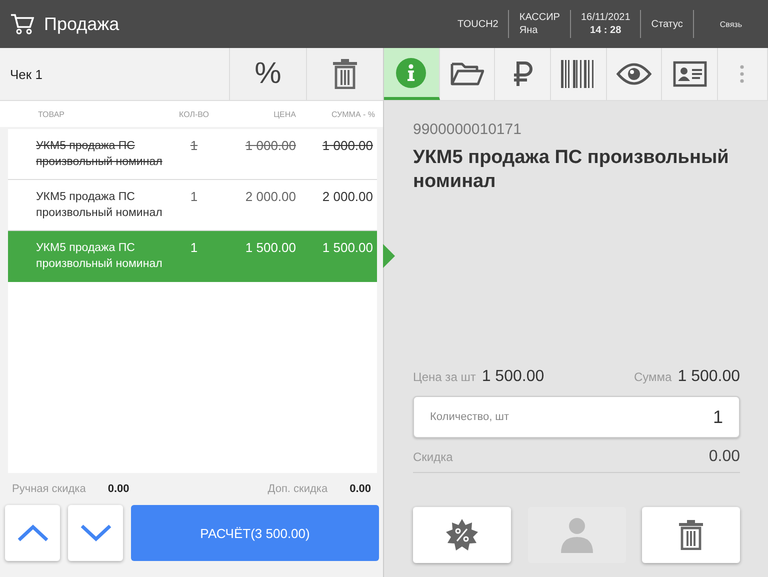 The width and height of the screenshot is (768, 577). Describe the element at coordinates (528, 30) in the screenshot. I see `cashier-name: Яна` at that location.